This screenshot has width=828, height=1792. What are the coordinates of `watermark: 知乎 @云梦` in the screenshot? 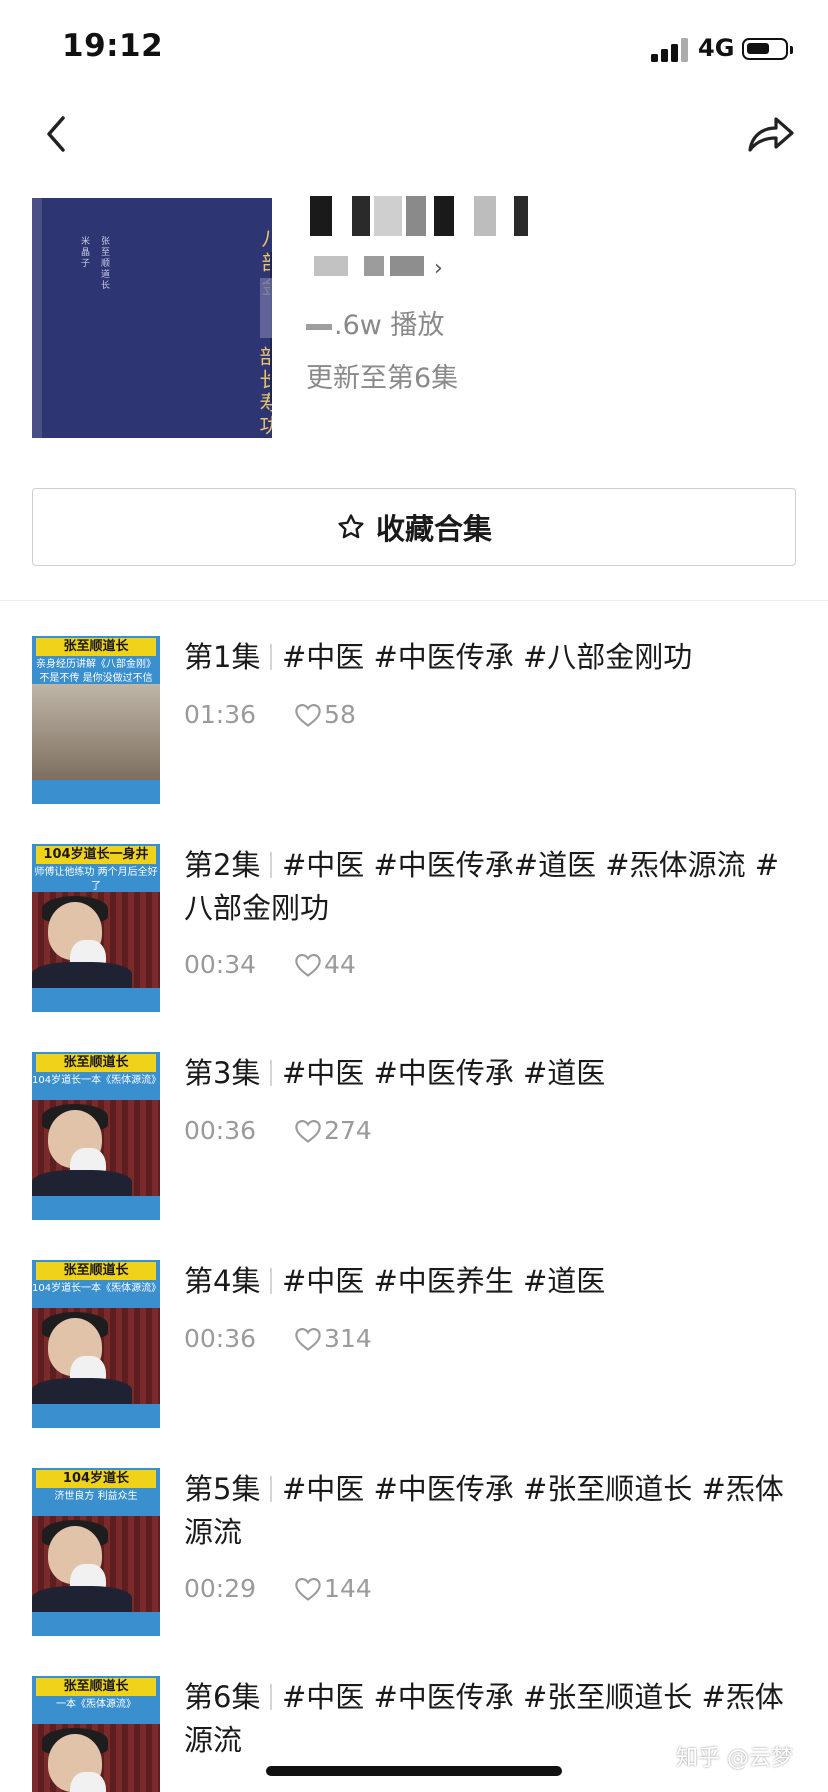 It's located at (734, 1758).